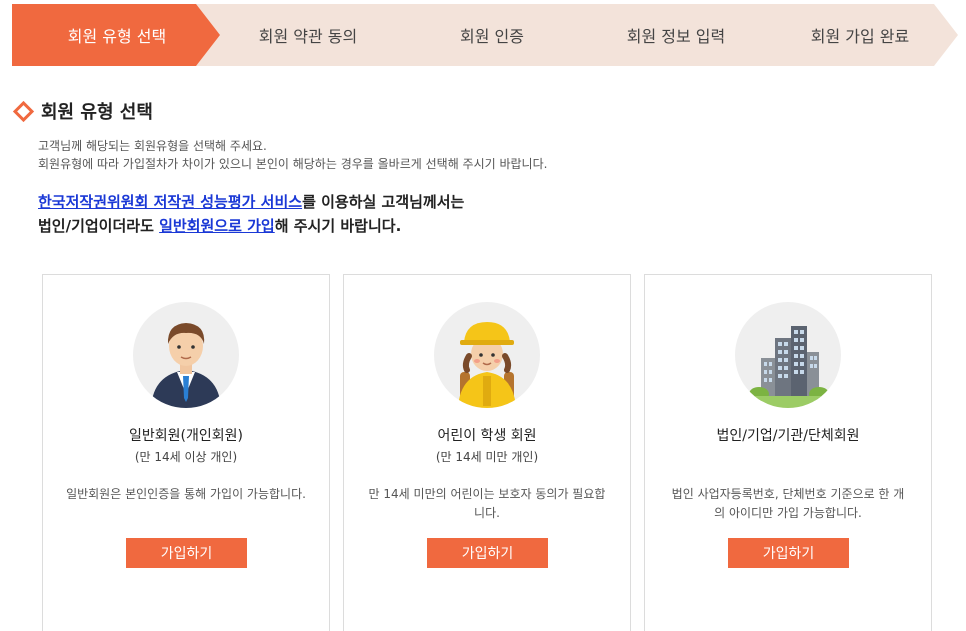 Image resolution: width=966 pixels, height=631 pixels. I want to click on section-header: 회원 유형 선택, so click(82, 111).